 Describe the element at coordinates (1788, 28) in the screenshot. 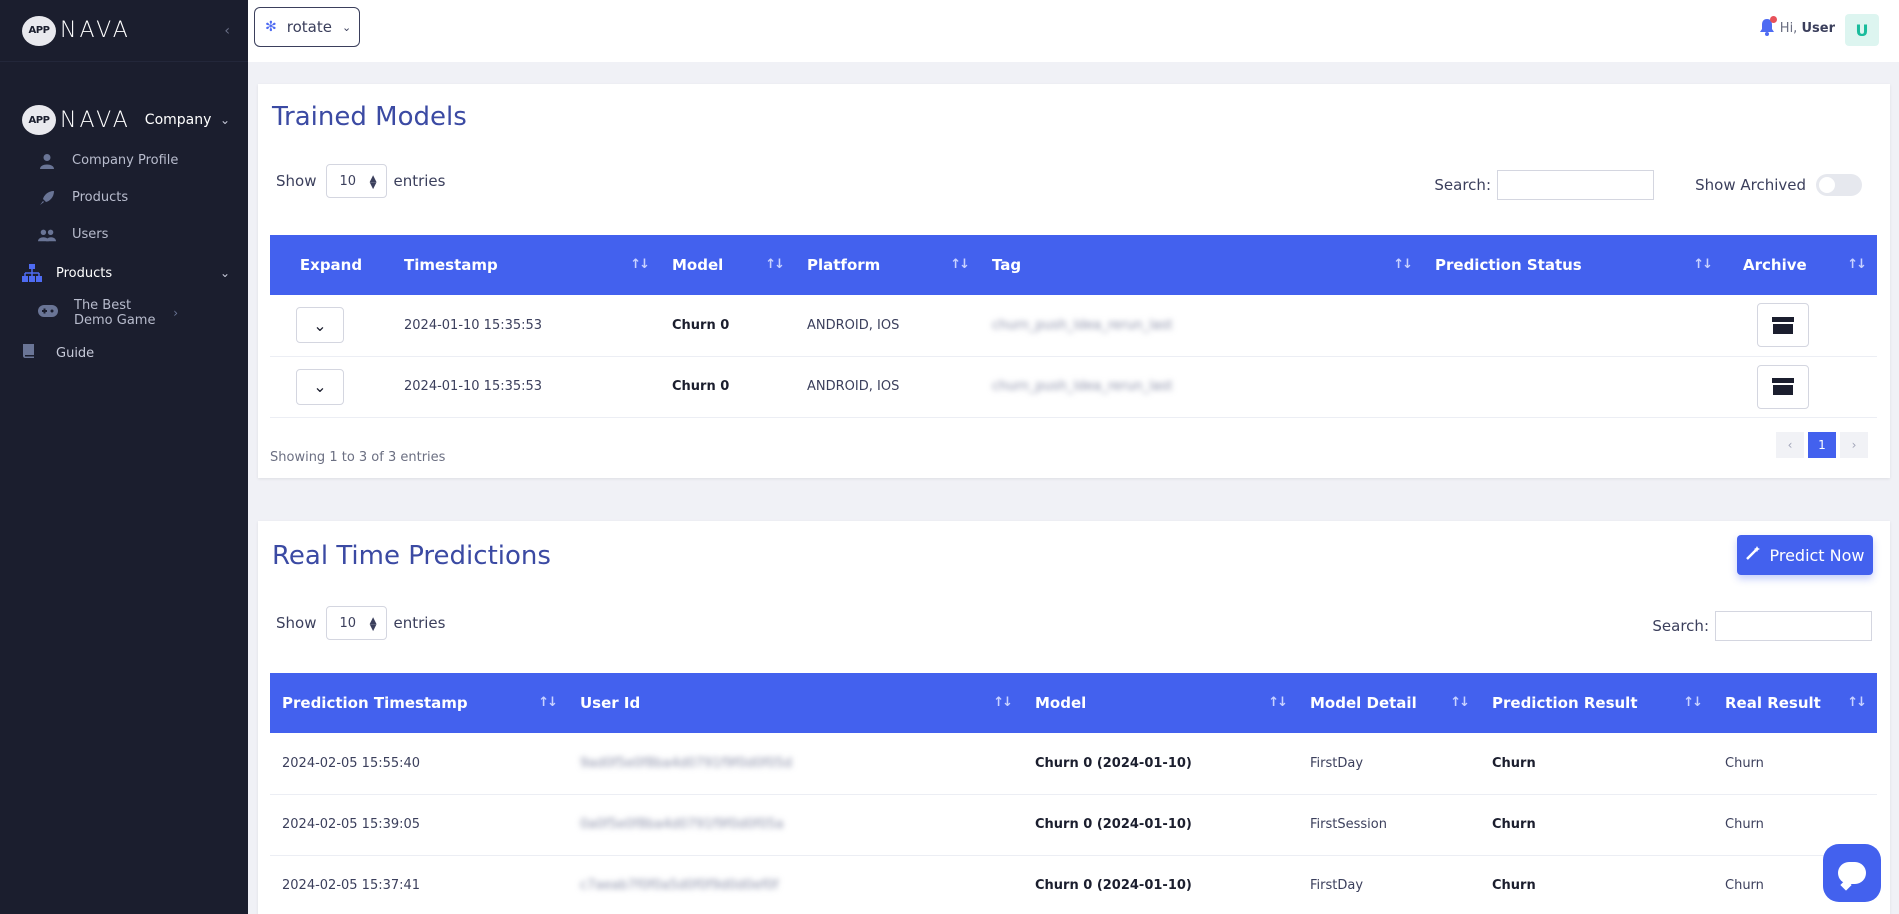

I see `greeting-prefix: Hi,` at that location.